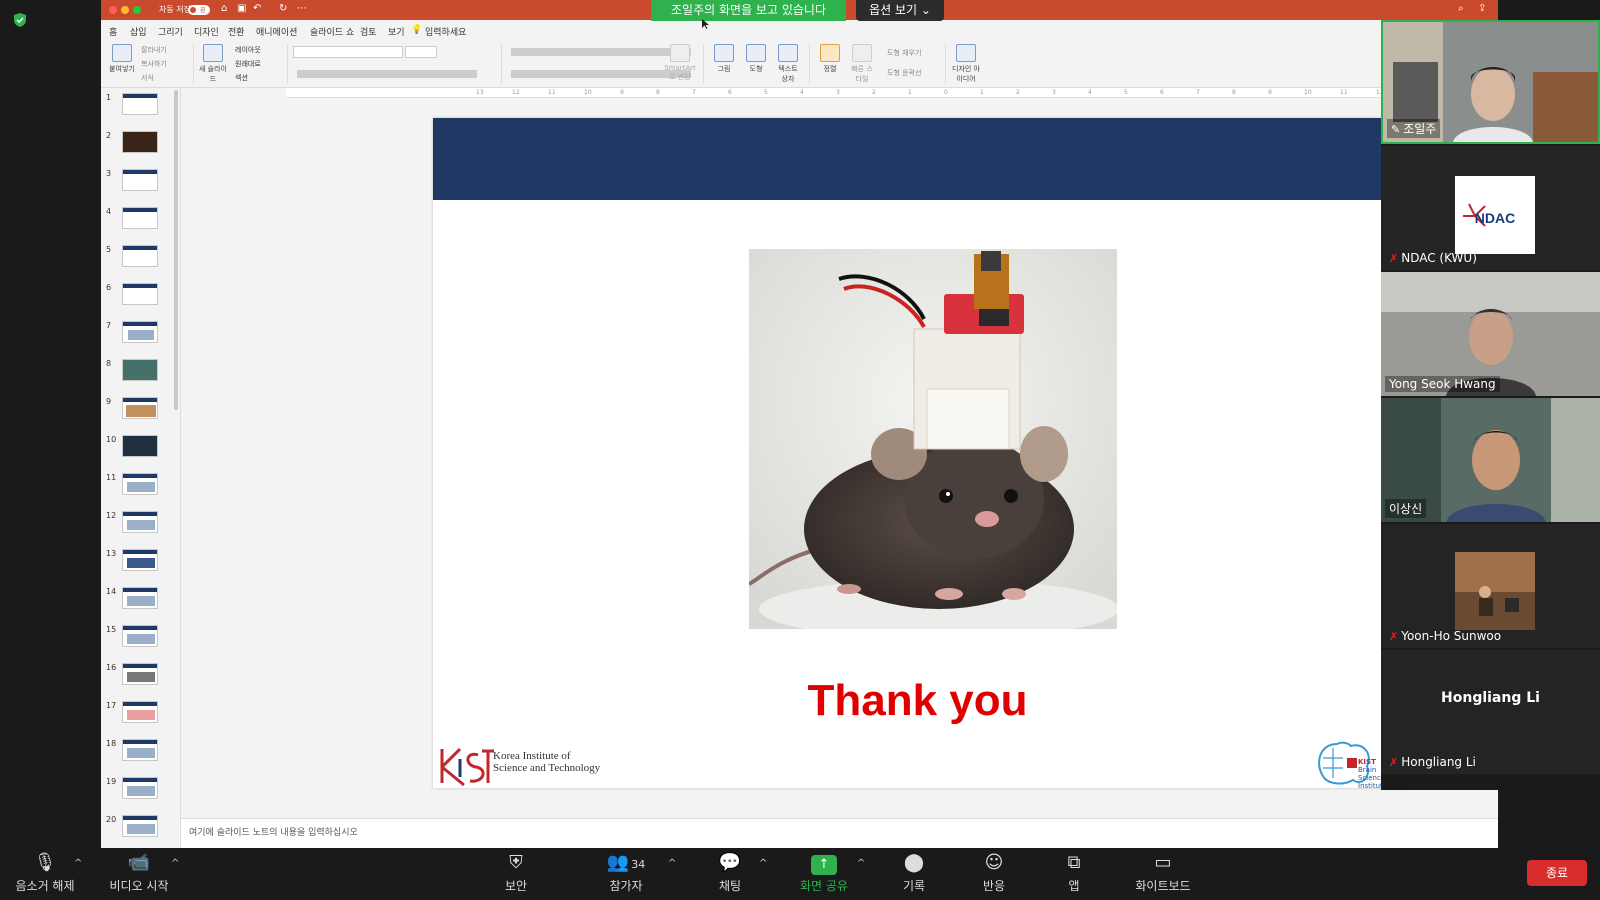  Describe the element at coordinates (283, 8) in the screenshot. I see `redo-icon: ↻` at that location.